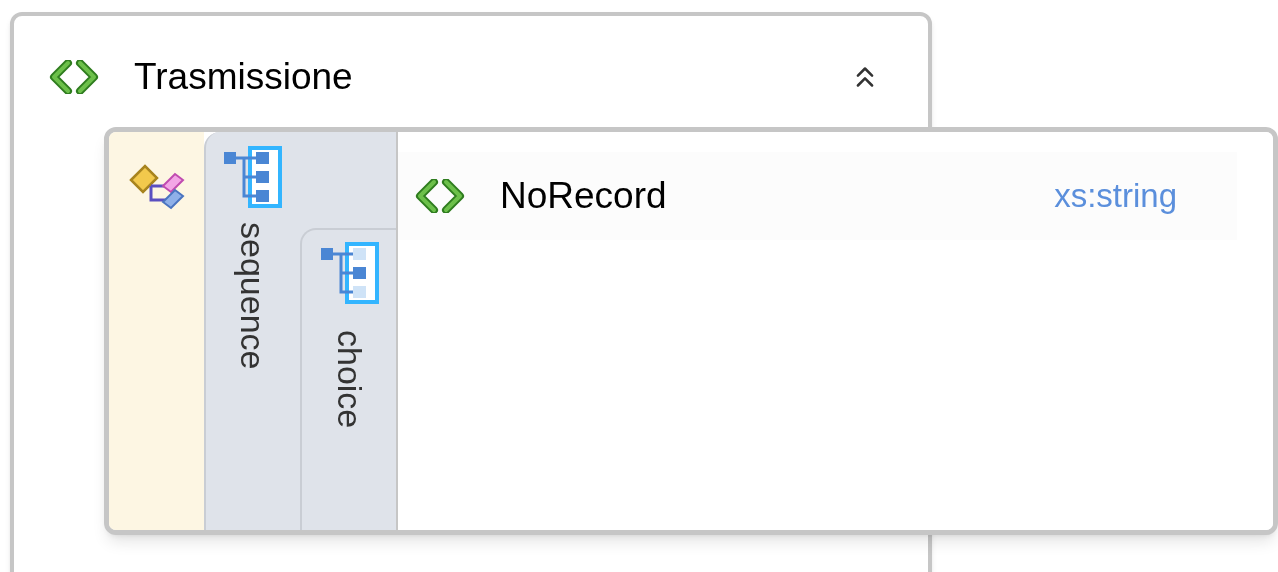 Image resolution: width=1278 pixels, height=572 pixels. What do you see at coordinates (253, 296) in the screenshot?
I see `sequence-label: sequence` at bounding box center [253, 296].